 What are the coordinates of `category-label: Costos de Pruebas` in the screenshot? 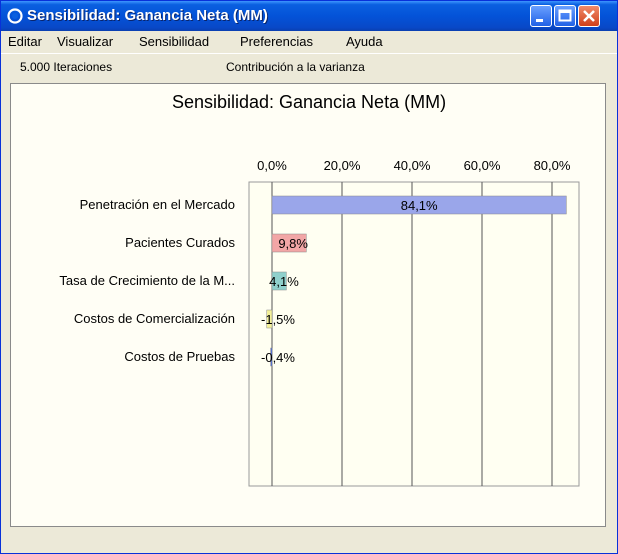 It's located at (179, 356).